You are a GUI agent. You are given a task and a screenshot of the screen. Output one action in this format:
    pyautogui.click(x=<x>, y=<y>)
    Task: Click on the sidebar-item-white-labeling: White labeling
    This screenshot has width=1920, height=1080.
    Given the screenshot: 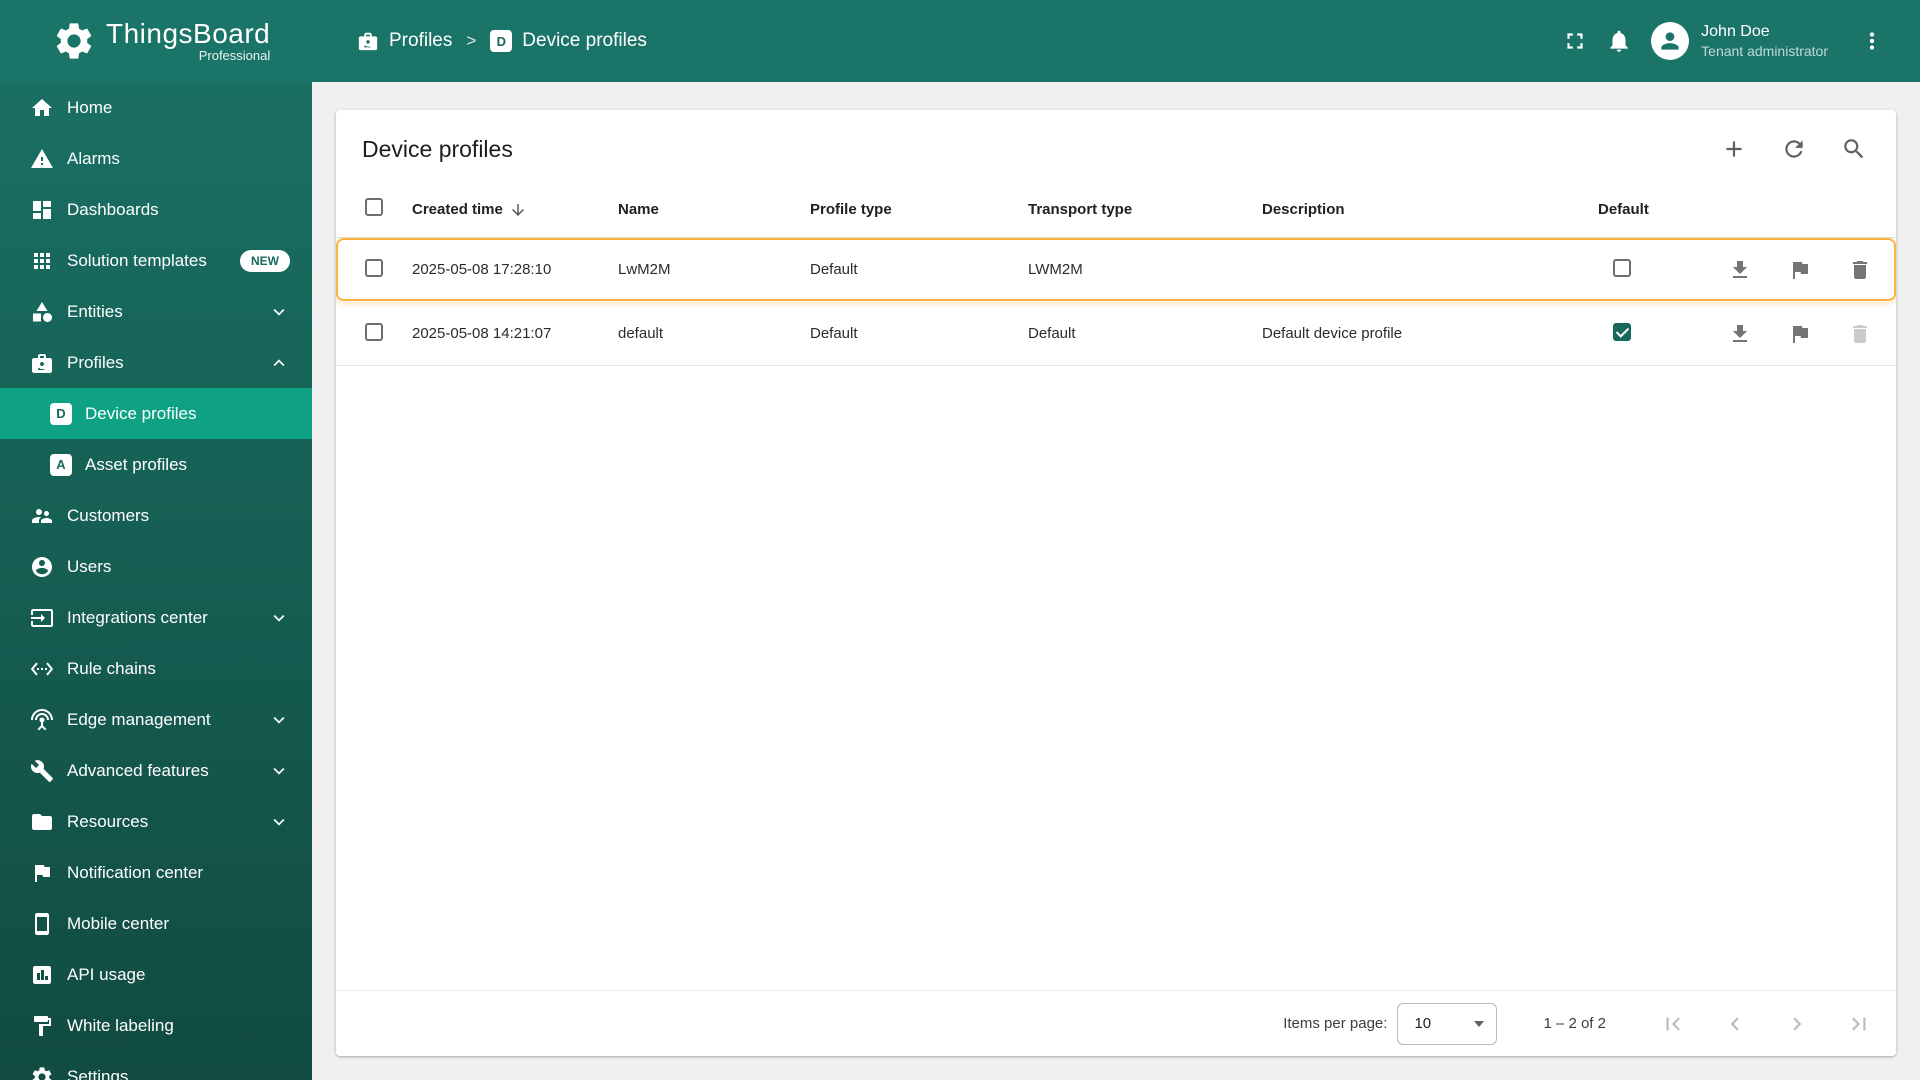 What is the action you would take?
    pyautogui.click(x=156, y=1025)
    